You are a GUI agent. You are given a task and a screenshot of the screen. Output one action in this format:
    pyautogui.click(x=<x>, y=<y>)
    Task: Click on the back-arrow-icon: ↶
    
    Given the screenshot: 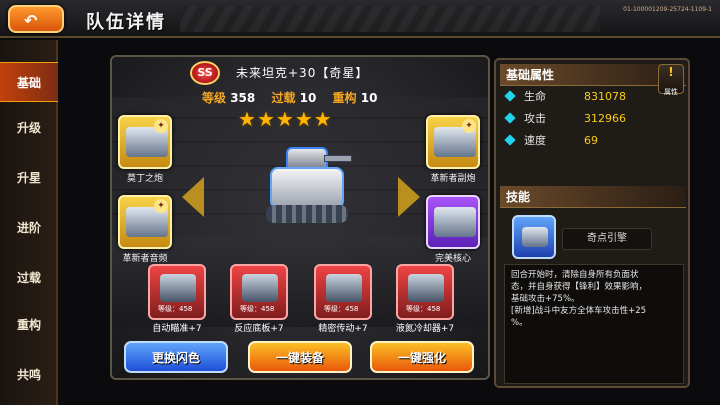 What is the action you would take?
    pyautogui.click(x=31, y=20)
    